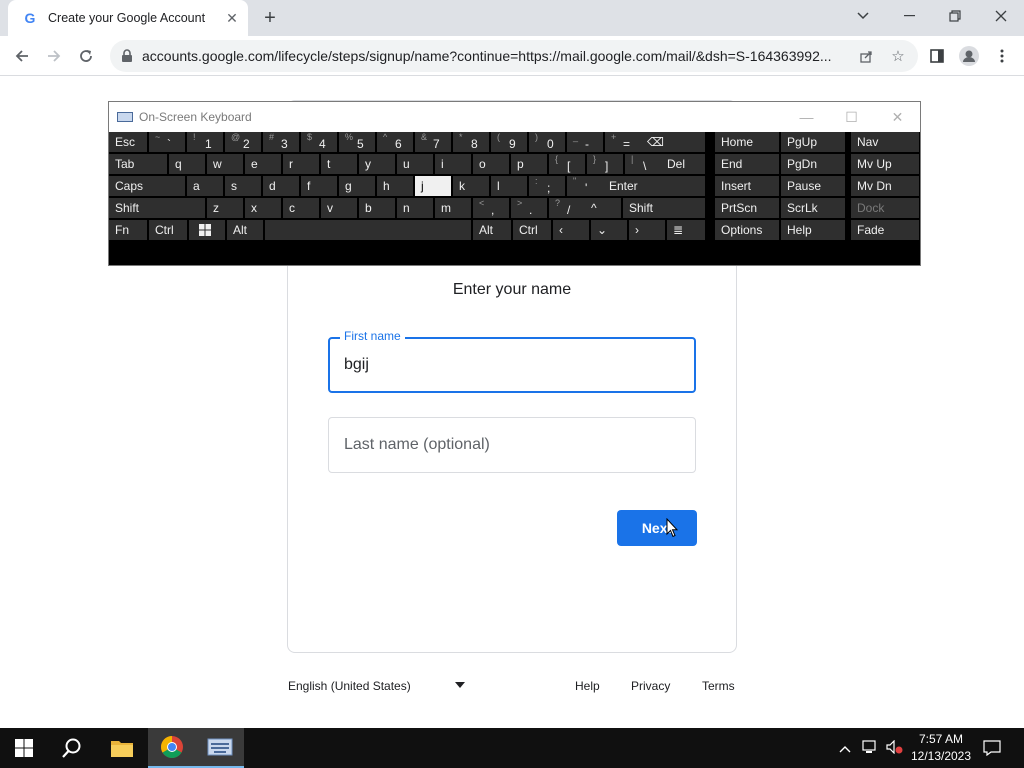 This screenshot has width=1024, height=768. What do you see at coordinates (605, 164) in the screenshot?
I see `key-row2-sym-1: }]` at bounding box center [605, 164].